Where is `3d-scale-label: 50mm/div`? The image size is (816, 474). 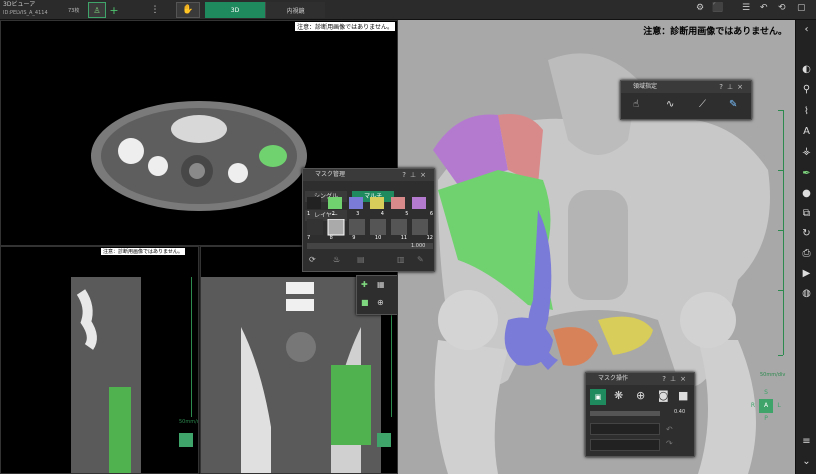
3d-scale-label: 50mm/div is located at coordinates (773, 375).